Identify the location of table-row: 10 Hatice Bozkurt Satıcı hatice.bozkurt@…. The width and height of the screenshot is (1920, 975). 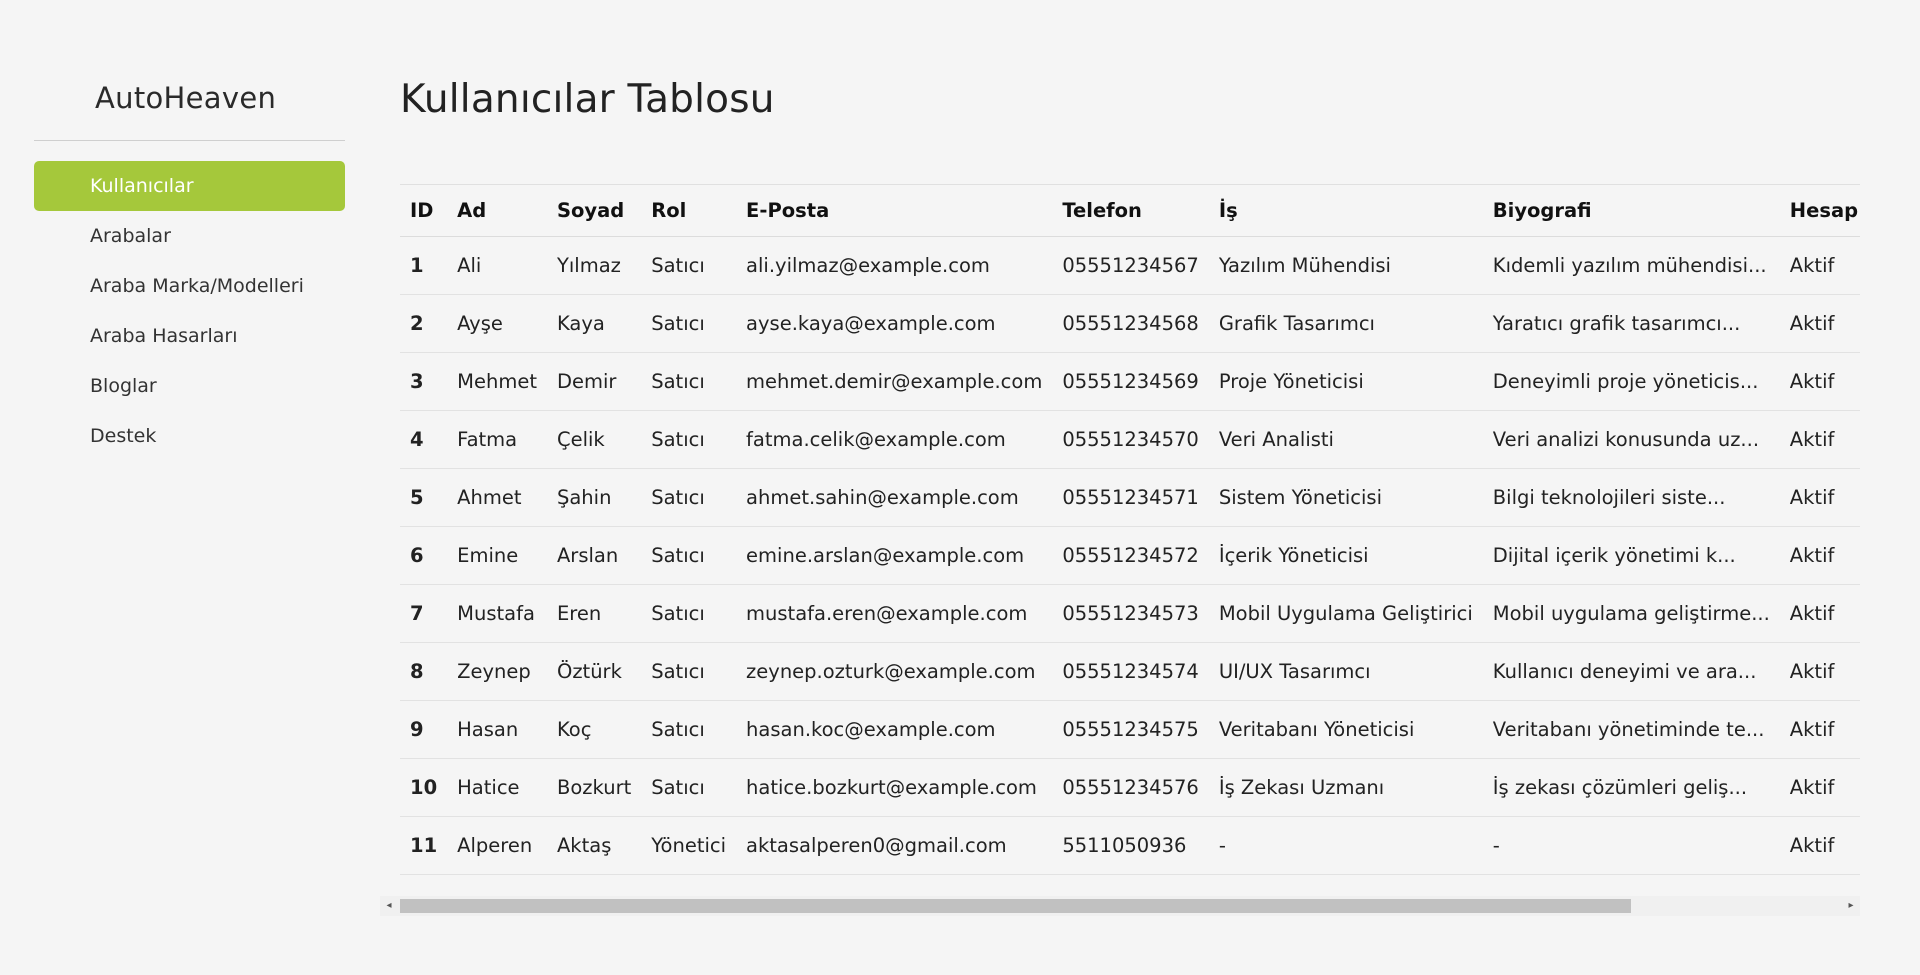
(1130, 787).